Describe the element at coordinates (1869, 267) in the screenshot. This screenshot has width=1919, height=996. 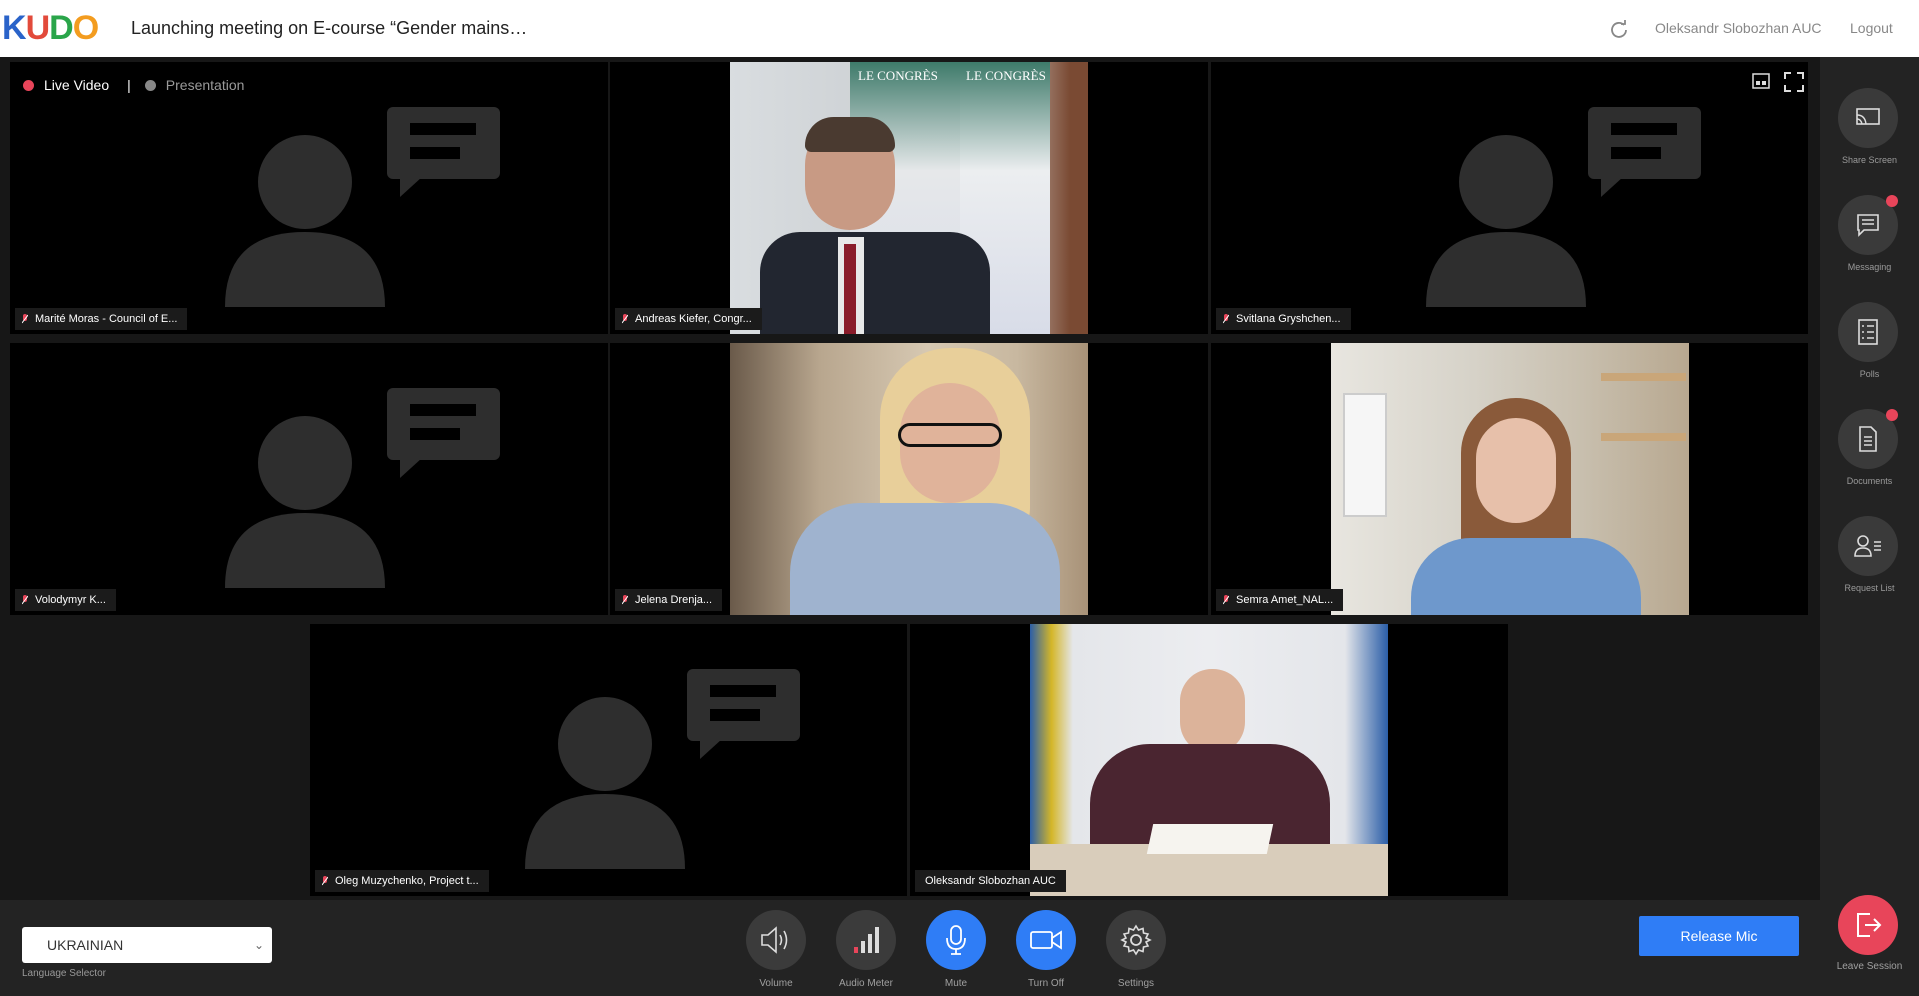
I see `messaging-label: Messaging` at that location.